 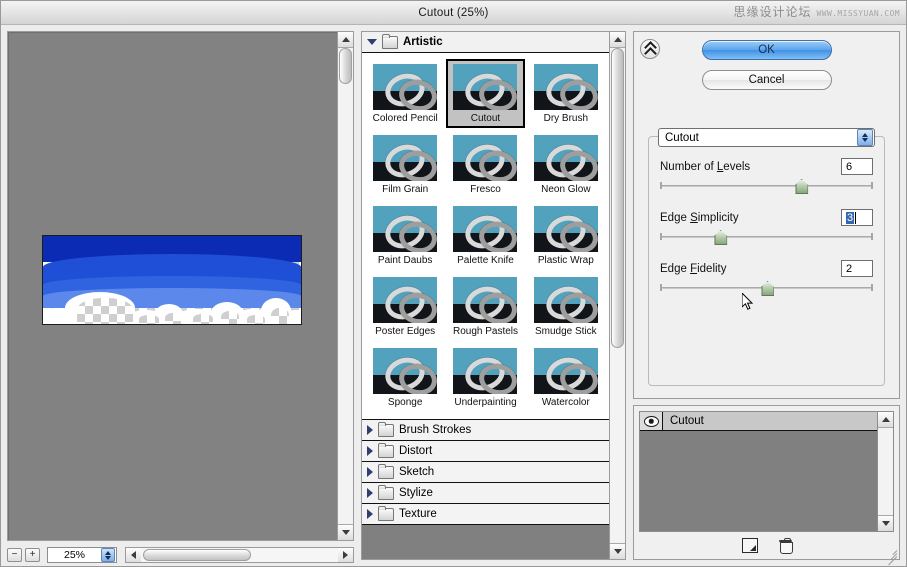 What do you see at coordinates (766, 186) in the screenshot?
I see `slider-track-number-of-levels` at bounding box center [766, 186].